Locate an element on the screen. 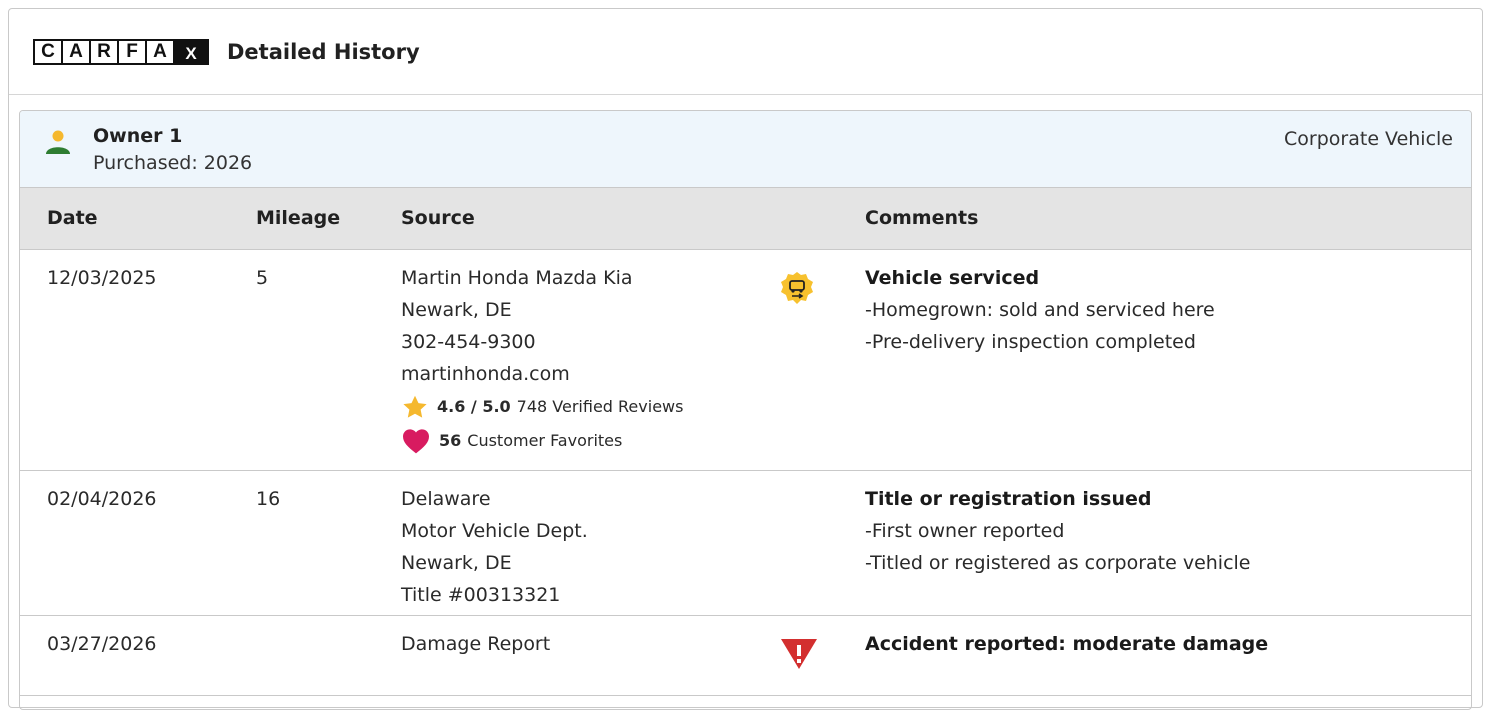 The image size is (1489, 710). person-icon is located at coordinates (58, 142).